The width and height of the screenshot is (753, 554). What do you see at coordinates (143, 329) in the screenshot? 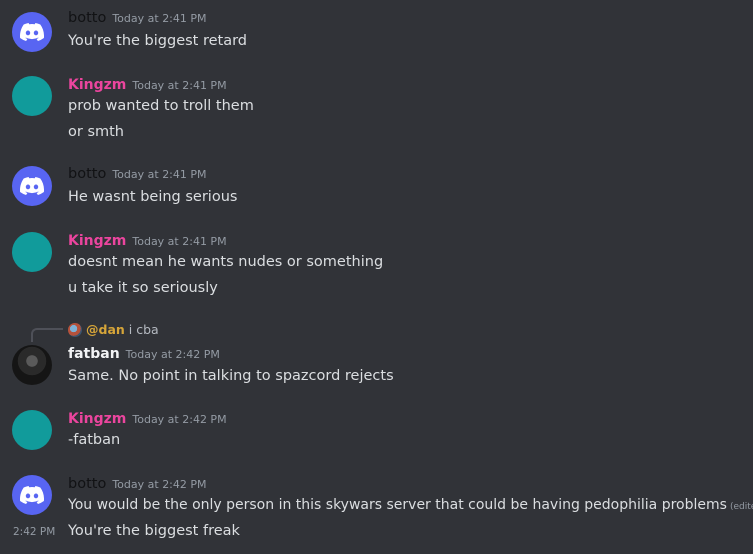
I see `reply-text: i cba` at bounding box center [143, 329].